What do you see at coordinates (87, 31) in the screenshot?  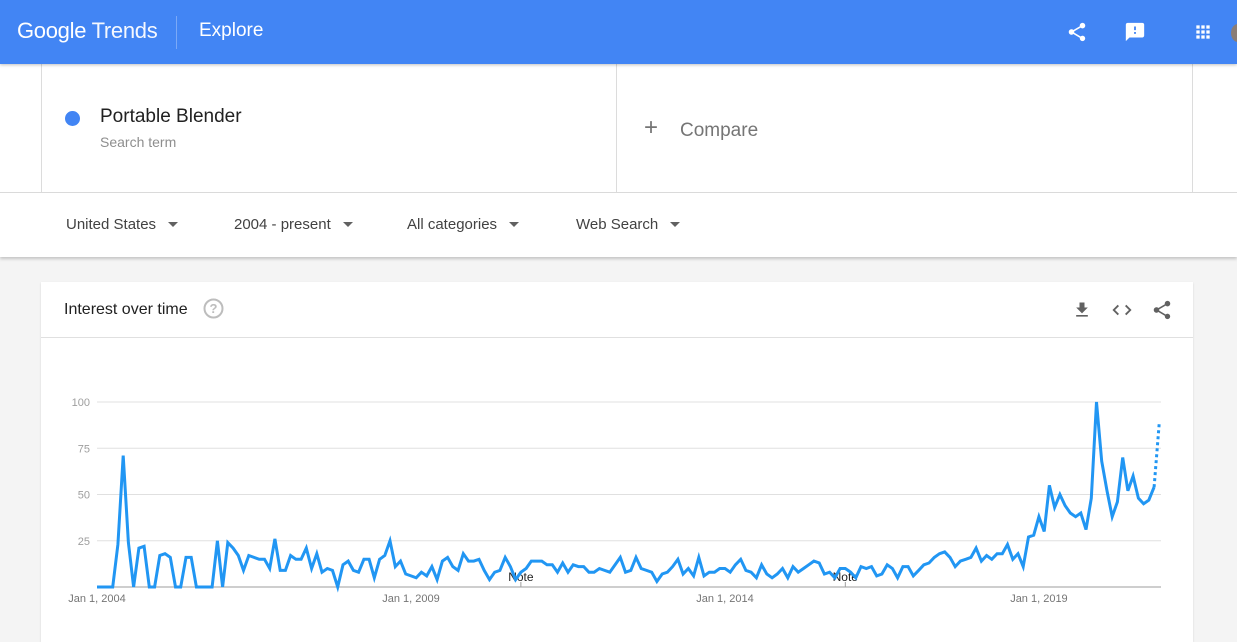 I see `google-trends-logo: Google Trends` at bounding box center [87, 31].